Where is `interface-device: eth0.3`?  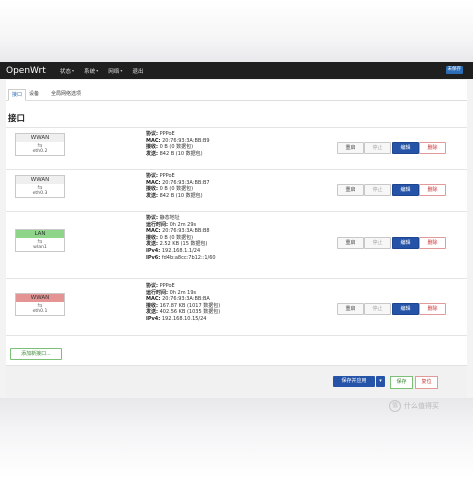 interface-device: eth0.3 is located at coordinates (40, 193).